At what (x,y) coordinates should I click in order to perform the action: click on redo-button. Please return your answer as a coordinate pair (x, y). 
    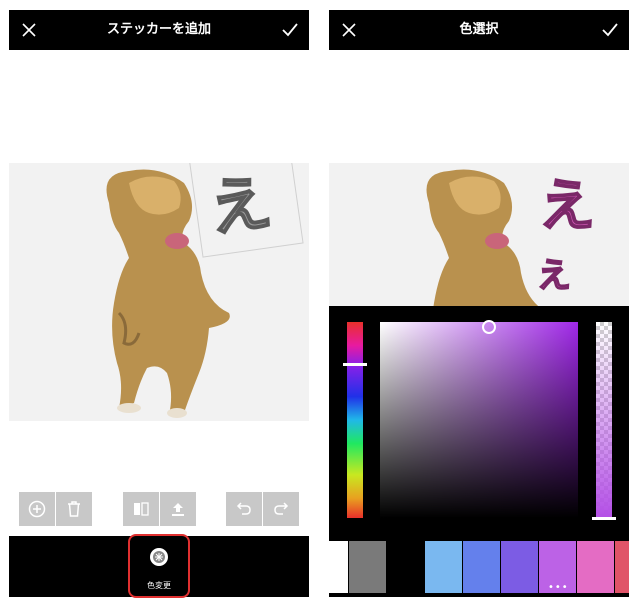
    Looking at the image, I should click on (281, 509).